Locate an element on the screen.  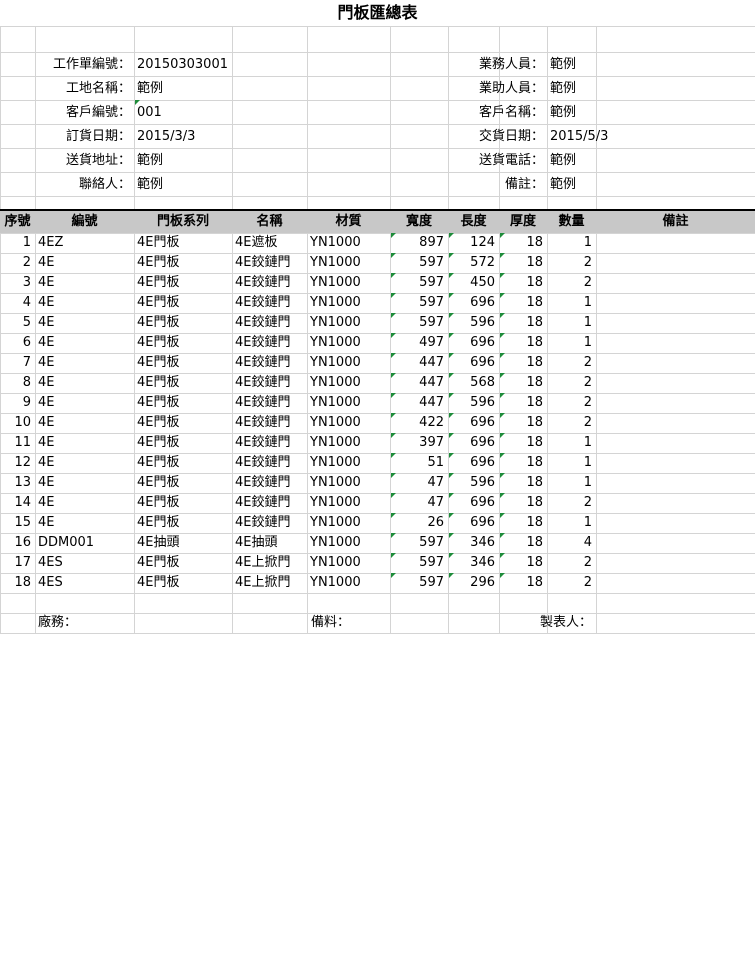
table-cell: 10 is located at coordinates (15, 423).